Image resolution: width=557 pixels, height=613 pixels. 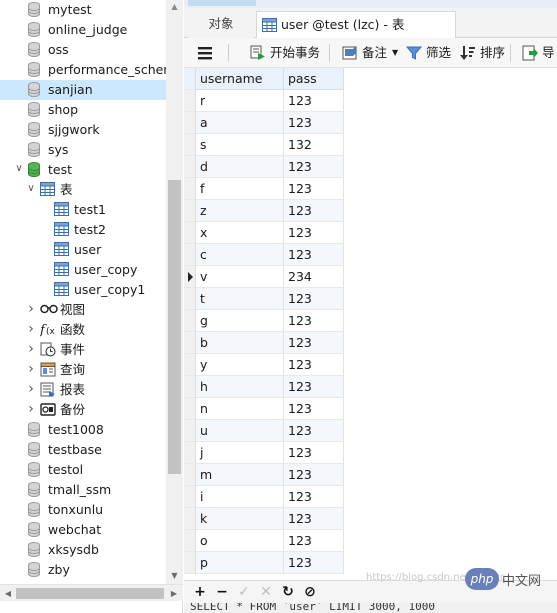 I want to click on tree-node: › 查询, so click(x=83, y=370).